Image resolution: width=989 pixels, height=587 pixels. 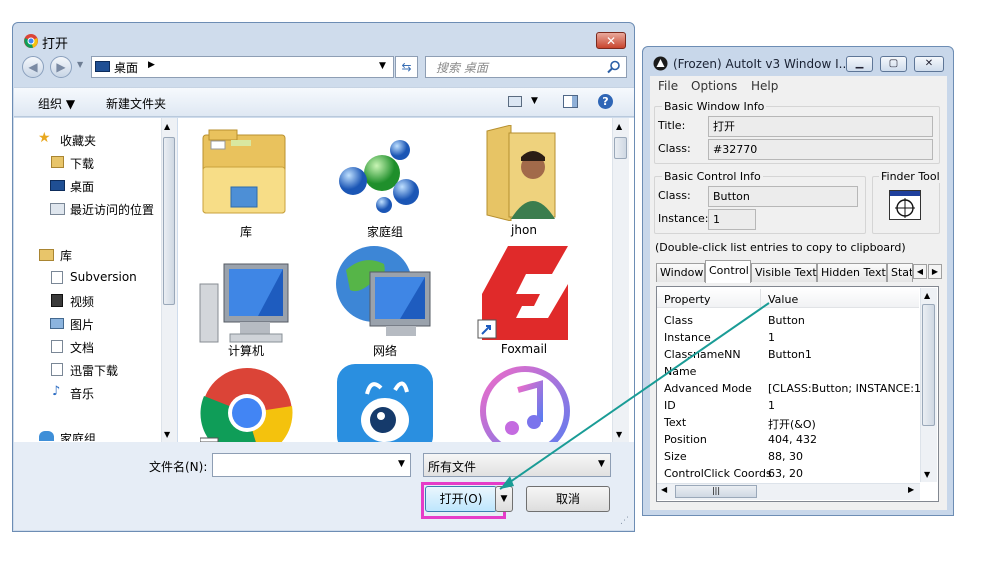 I want to click on tab-statusbar: Stat, so click(x=900, y=272).